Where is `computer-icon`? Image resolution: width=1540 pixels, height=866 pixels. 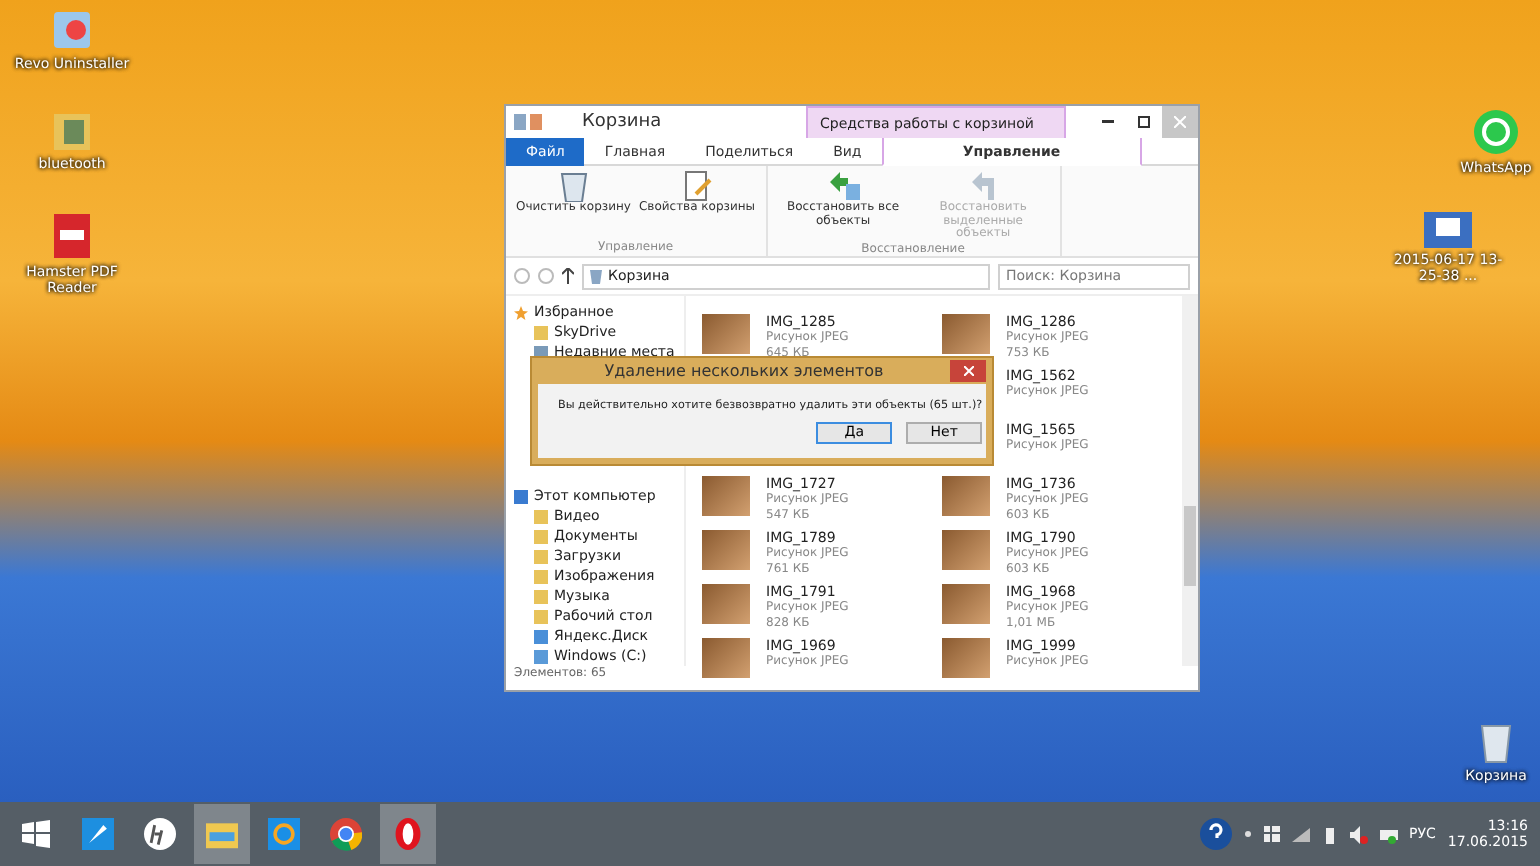
computer-icon is located at coordinates (521, 496).